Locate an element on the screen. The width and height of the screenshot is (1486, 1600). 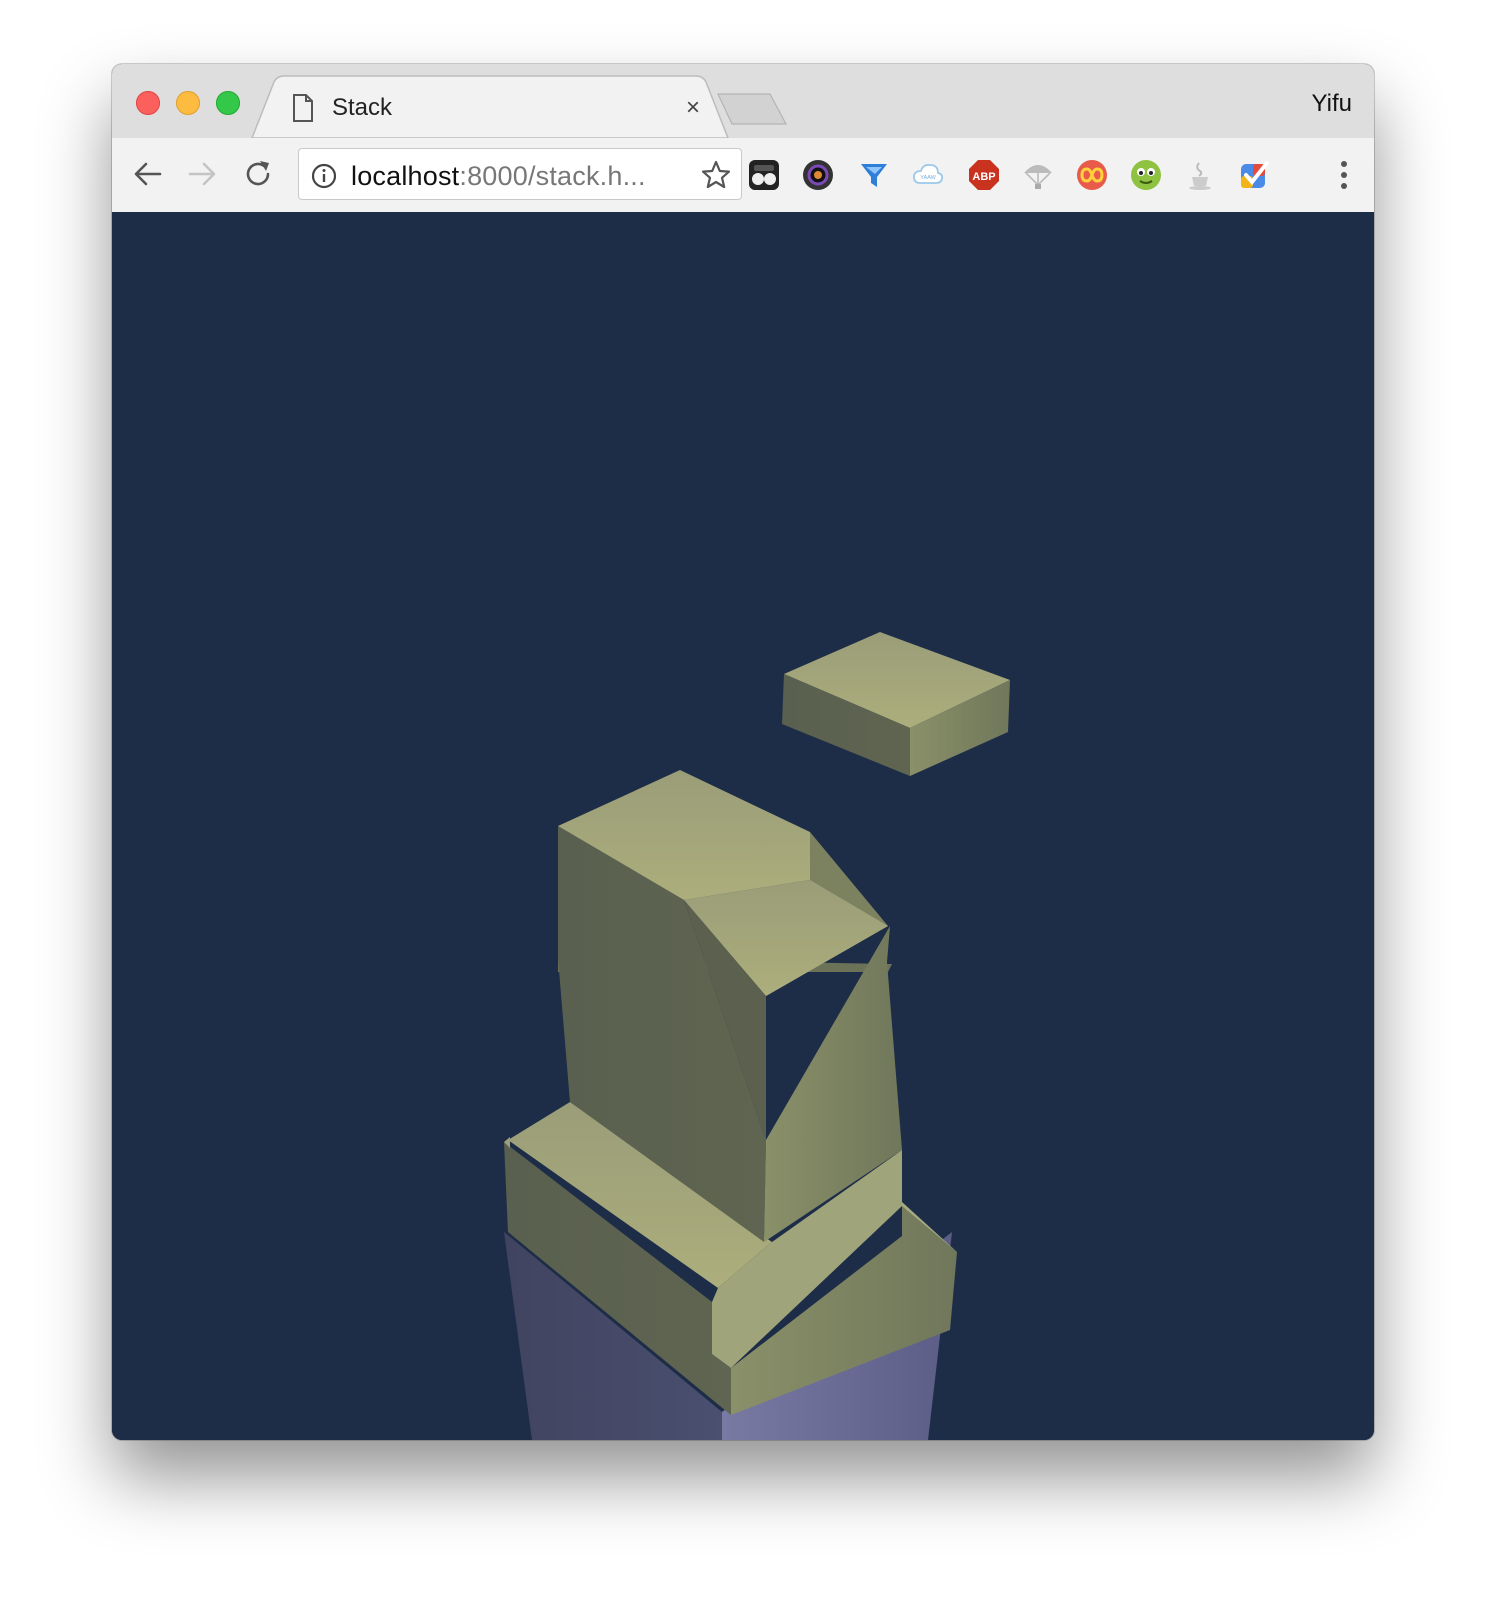
camera-lens-icon is located at coordinates (818, 175).